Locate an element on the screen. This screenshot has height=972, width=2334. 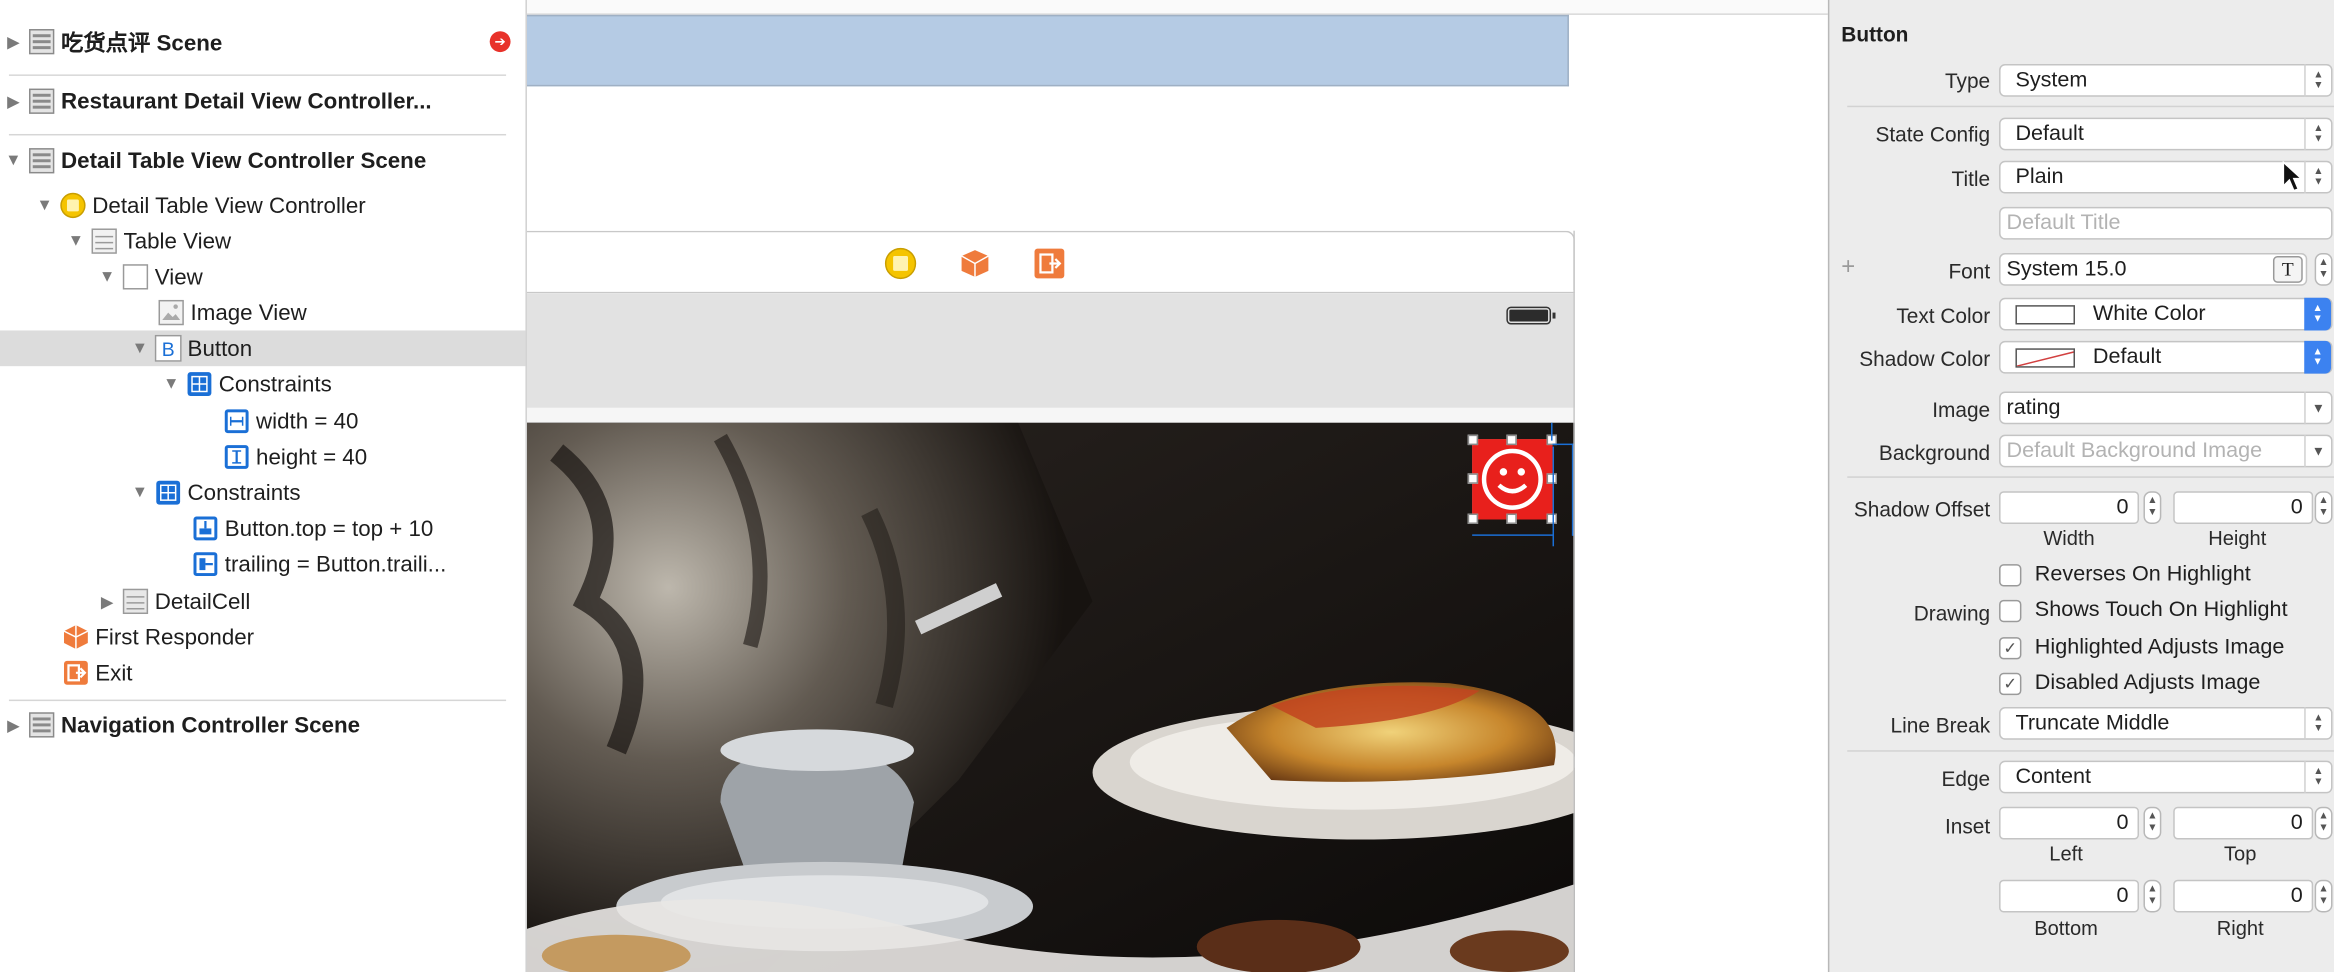
type-popup: System ▲ ▼ is located at coordinates (2166, 80).